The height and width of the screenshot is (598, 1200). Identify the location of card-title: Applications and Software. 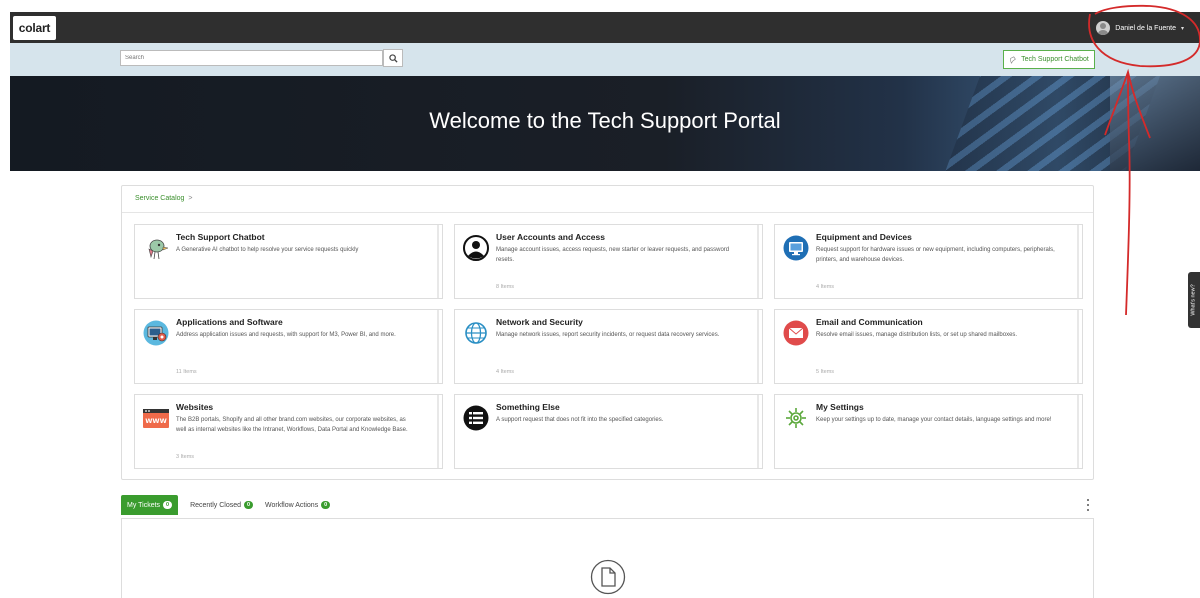
(229, 322).